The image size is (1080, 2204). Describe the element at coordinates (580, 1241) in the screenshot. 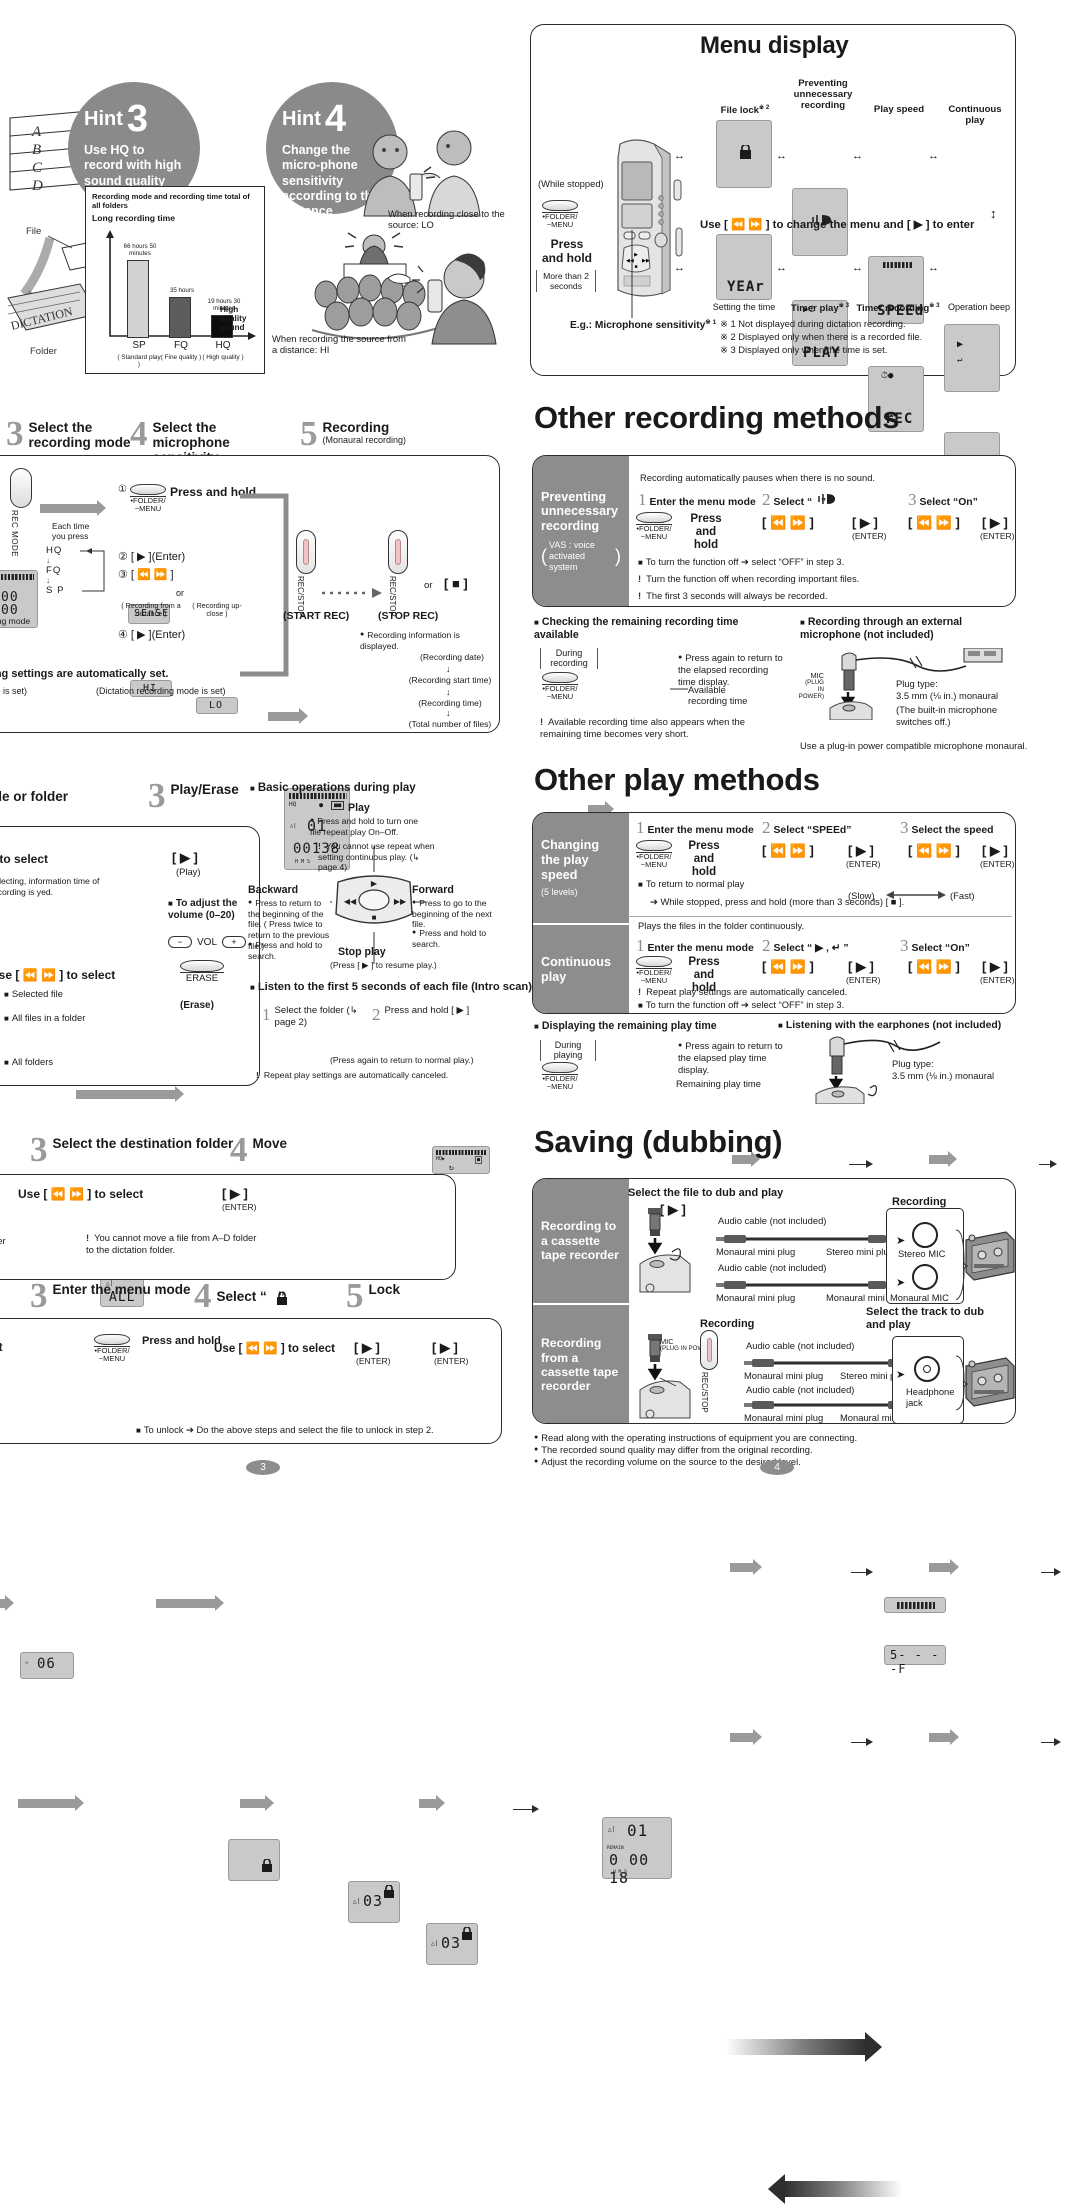

I see `to-tape-side-title: Recording to a cassette tape recorder` at that location.